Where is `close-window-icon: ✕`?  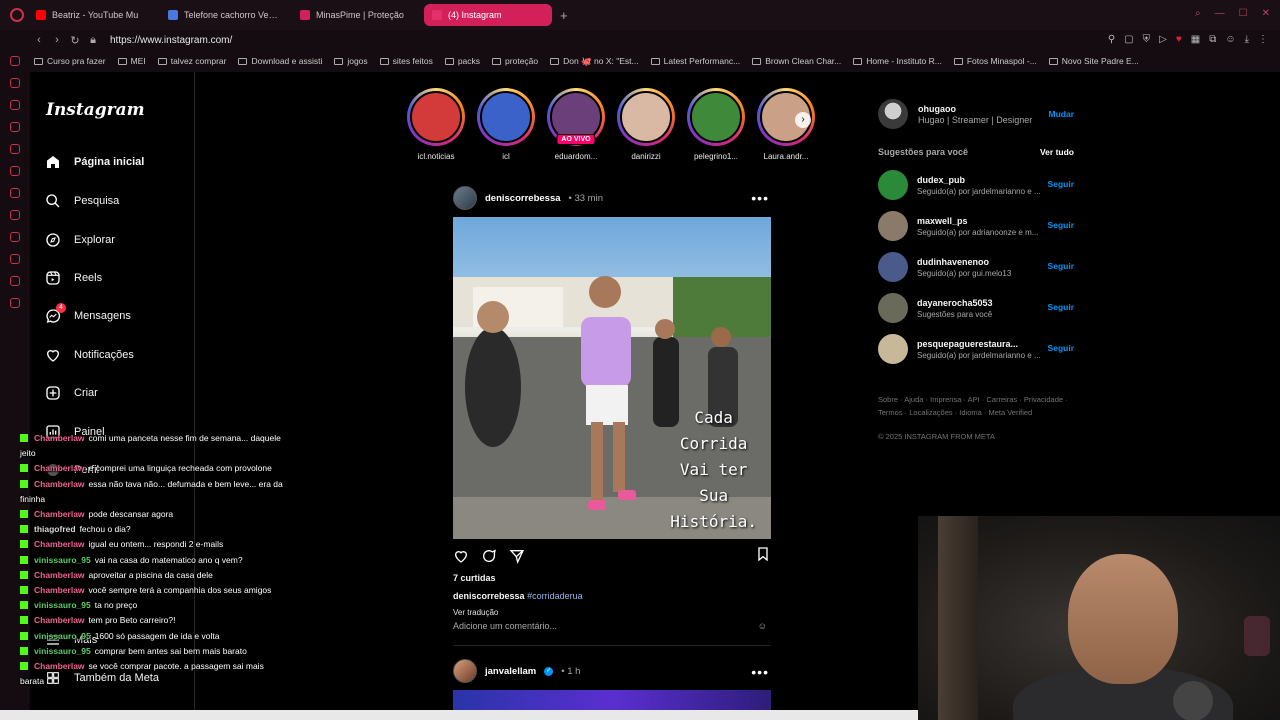
close-window-icon: ✕ is located at coordinates (1266, 13).